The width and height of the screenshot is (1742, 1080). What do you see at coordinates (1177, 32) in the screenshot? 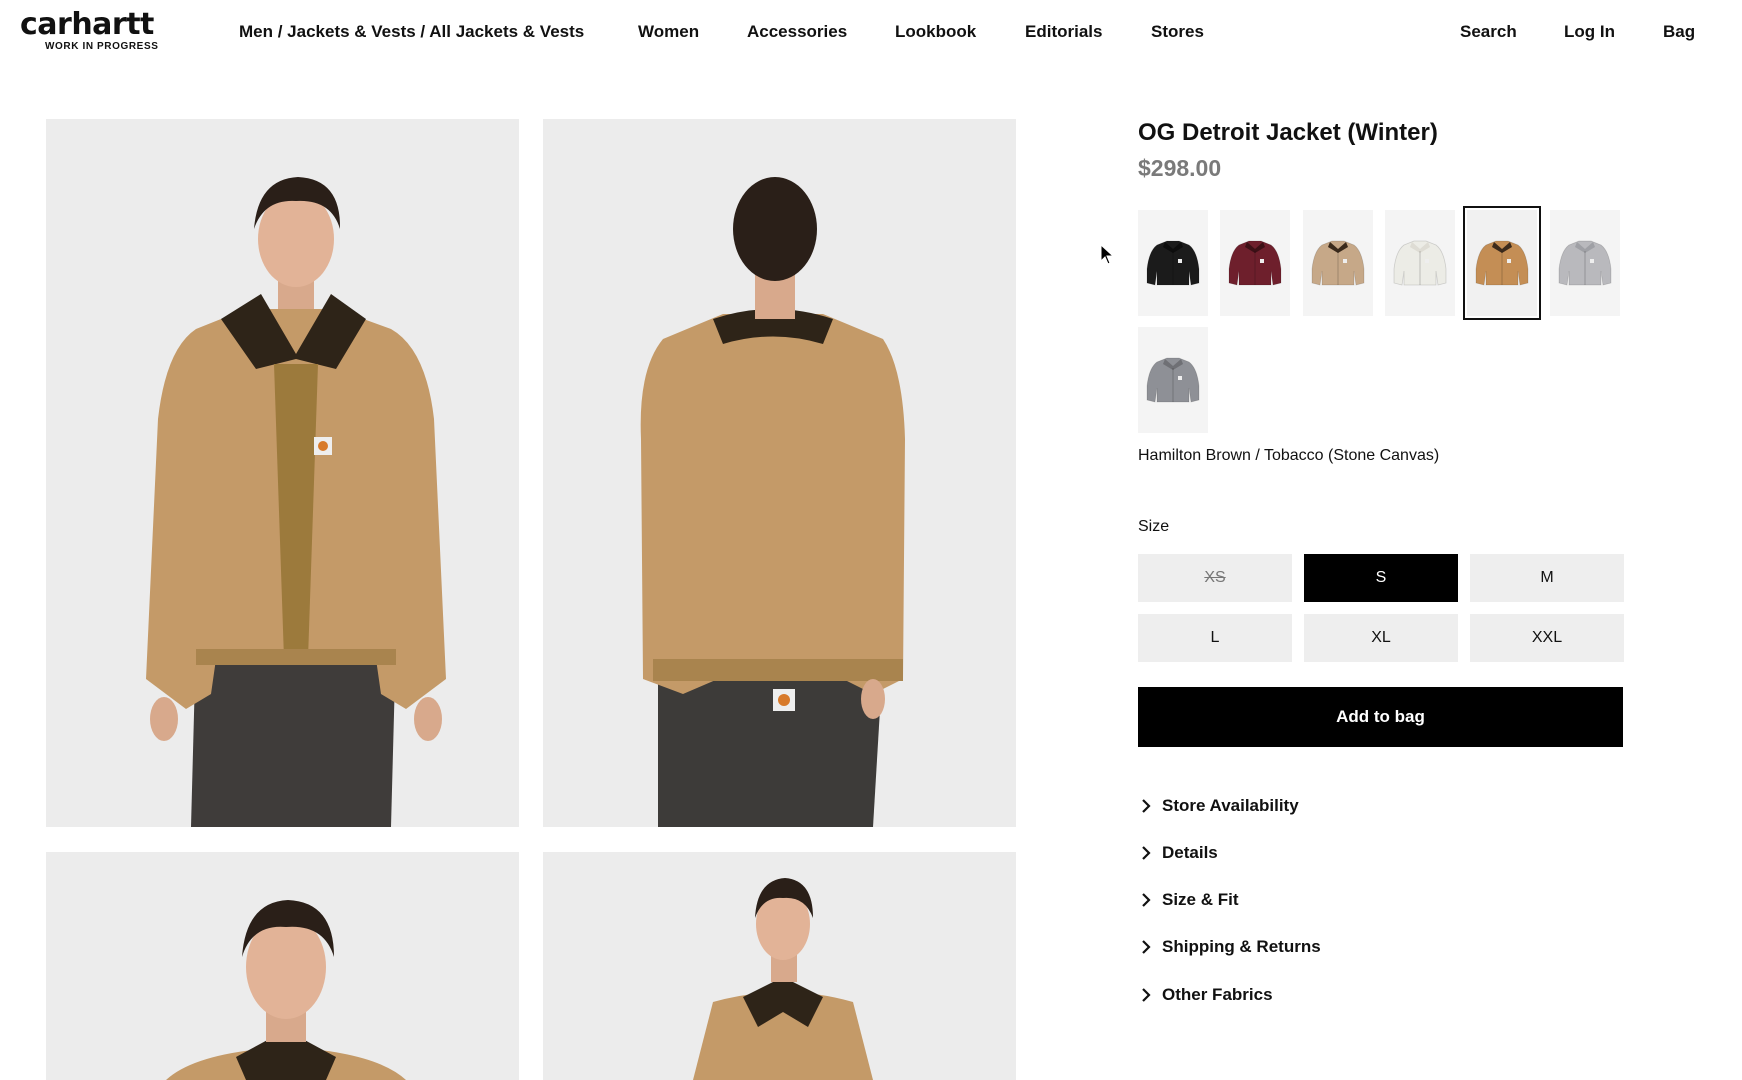
I see `nav-item-stores: Stores` at bounding box center [1177, 32].